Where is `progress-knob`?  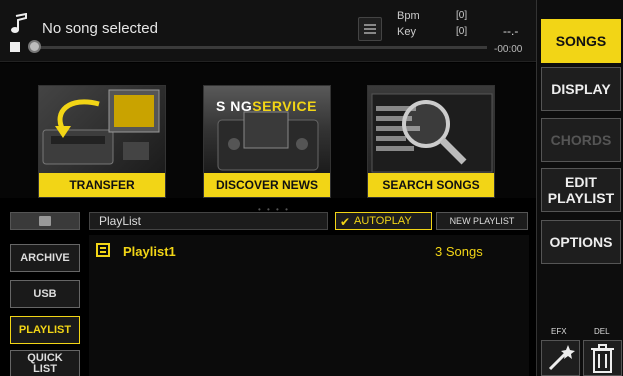
progress-knob is located at coordinates (34, 46).